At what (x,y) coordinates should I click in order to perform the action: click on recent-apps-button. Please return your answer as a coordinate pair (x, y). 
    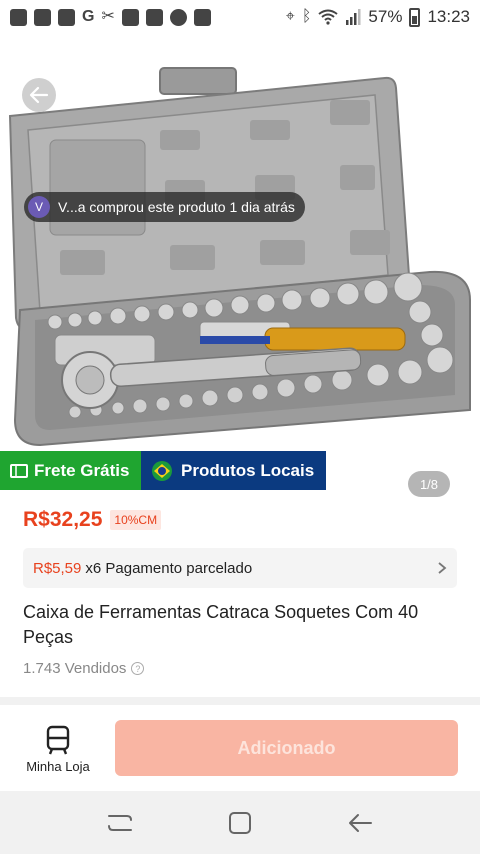
    Looking at the image, I should click on (120, 823).